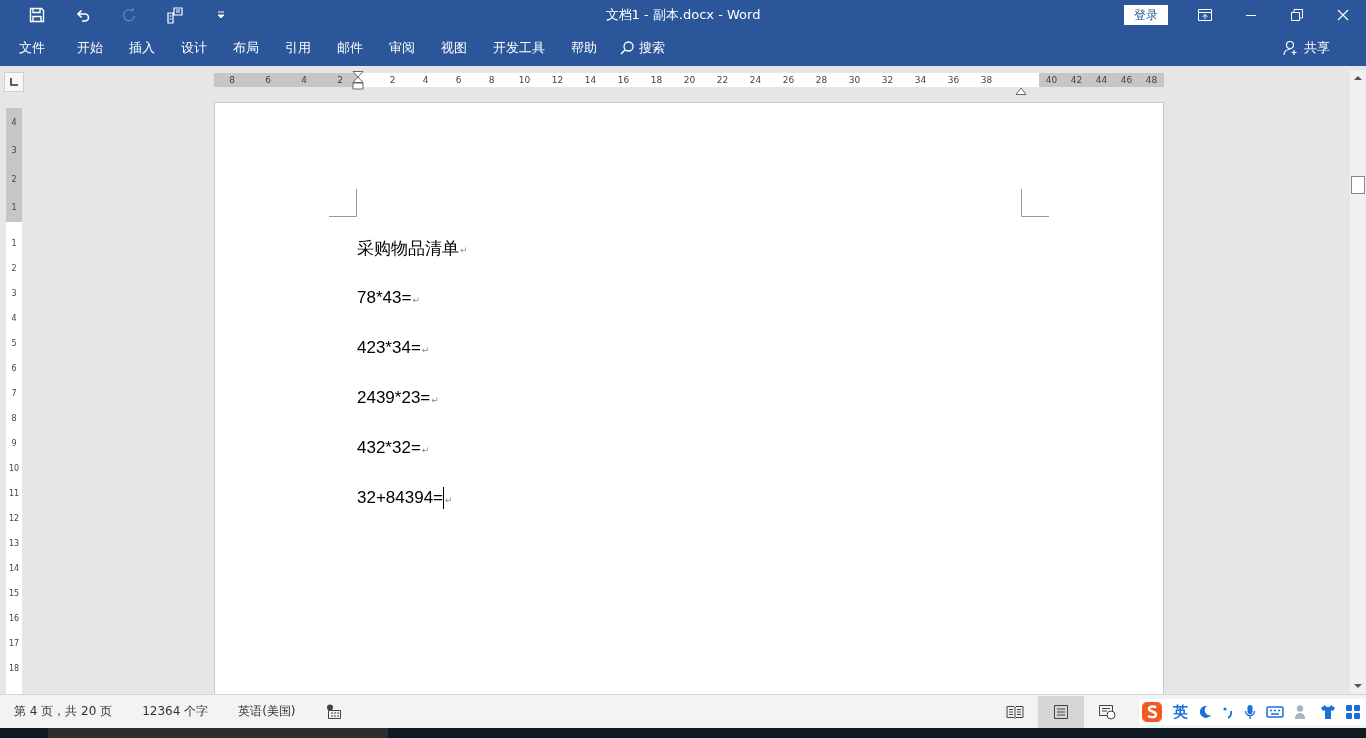 The height and width of the screenshot is (738, 1366). I want to click on paragraph-text: 采购物品清单, so click(408, 248).